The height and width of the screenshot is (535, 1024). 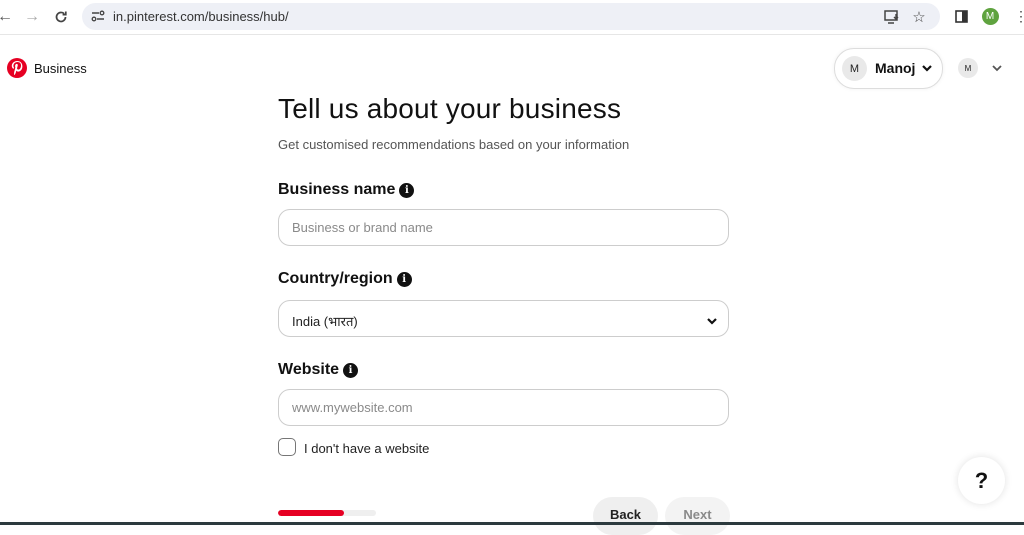 What do you see at coordinates (17, 68) in the screenshot?
I see `pinterest-logo-icon` at bounding box center [17, 68].